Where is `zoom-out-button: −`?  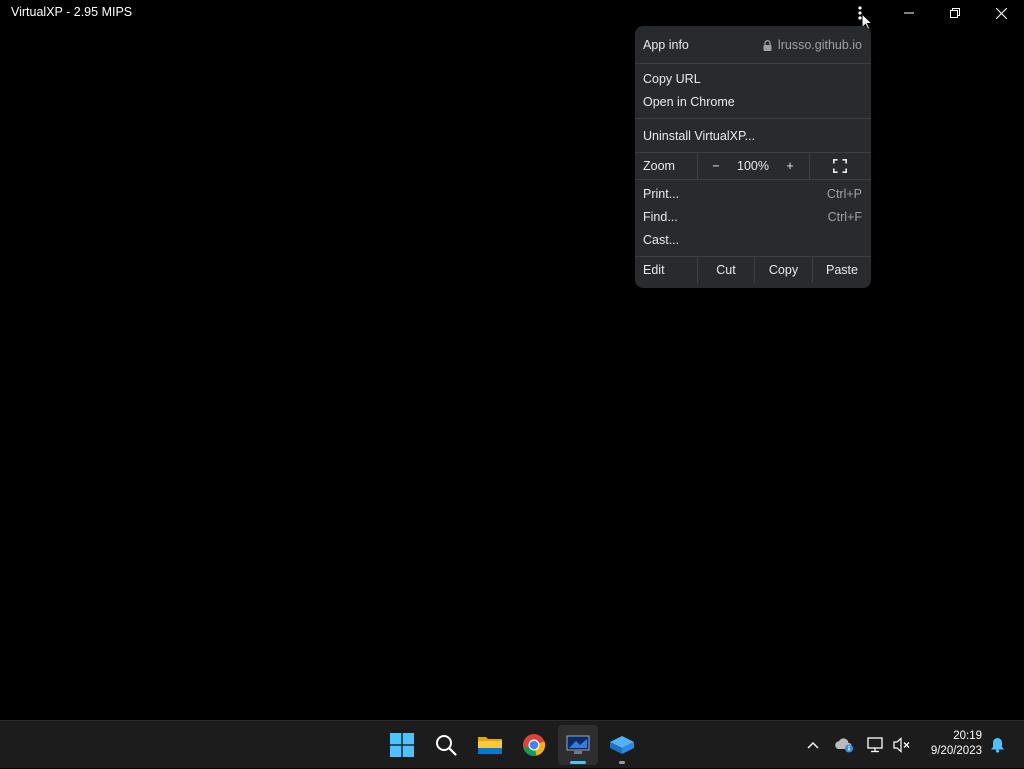 zoom-out-button: − is located at coordinates (716, 166).